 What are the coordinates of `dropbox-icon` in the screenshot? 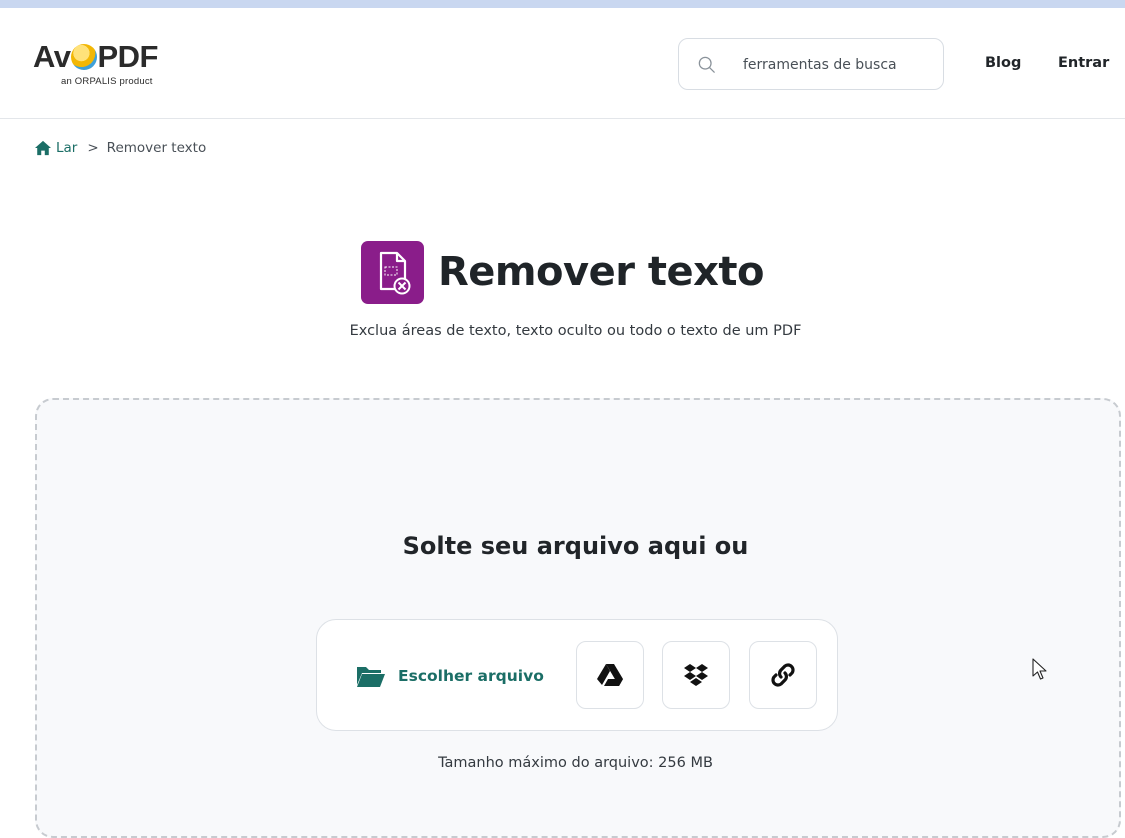 It's located at (696, 675).